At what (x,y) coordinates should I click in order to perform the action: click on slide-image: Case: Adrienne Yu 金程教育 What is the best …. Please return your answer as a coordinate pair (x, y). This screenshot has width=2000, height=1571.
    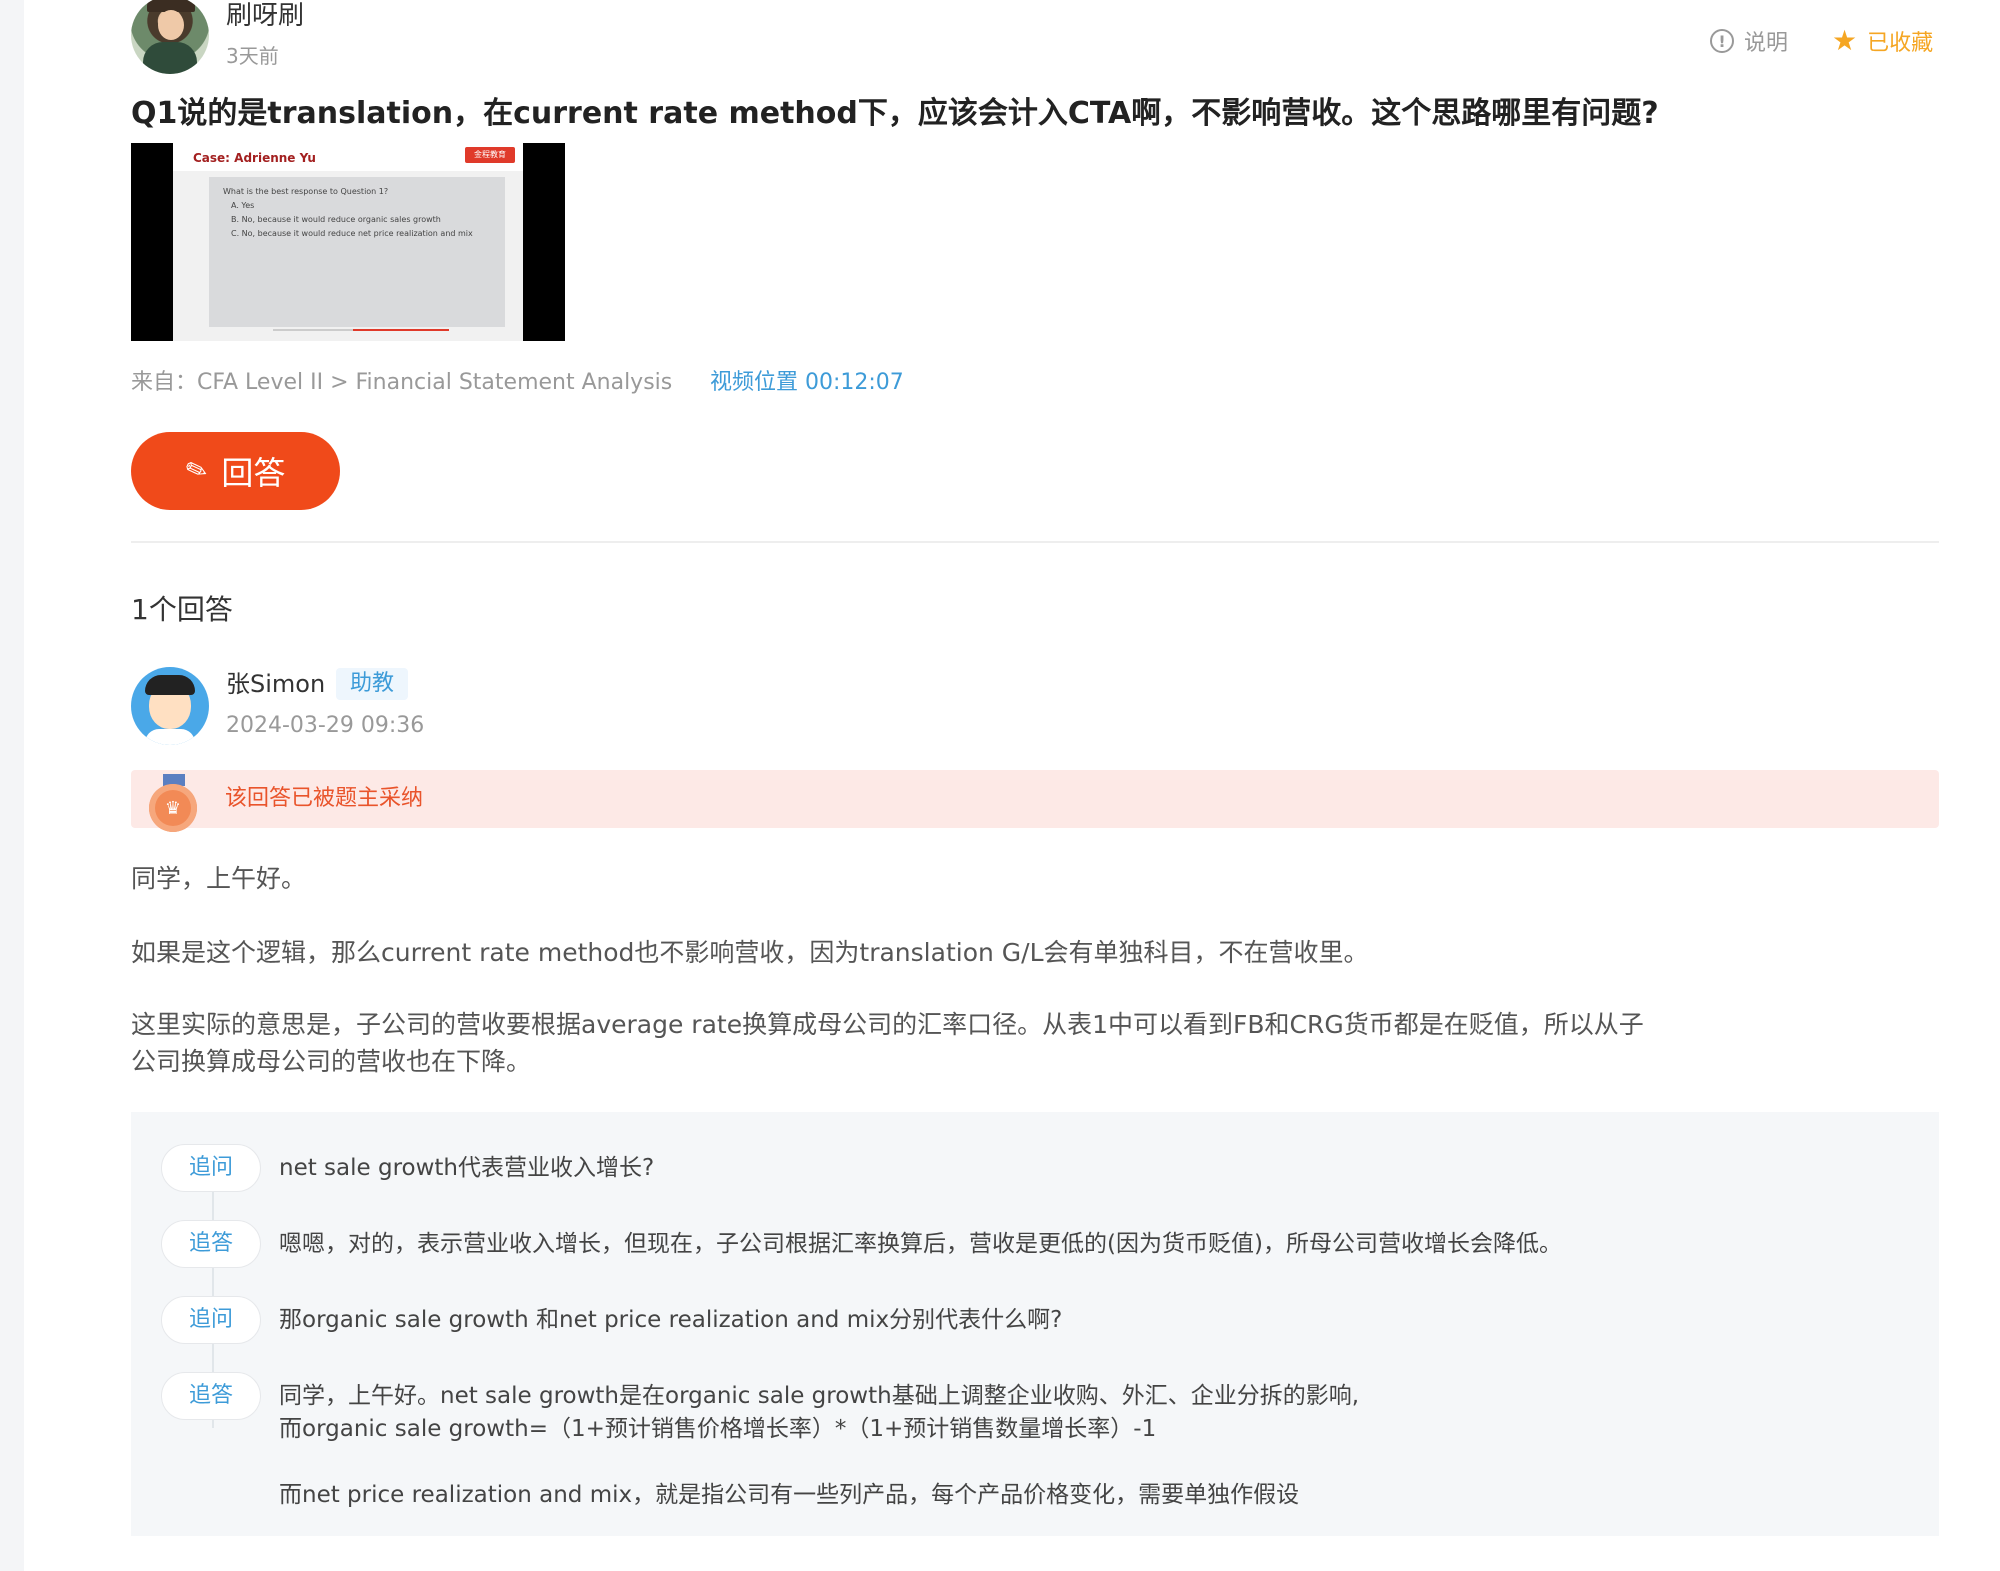
    Looking at the image, I should click on (348, 242).